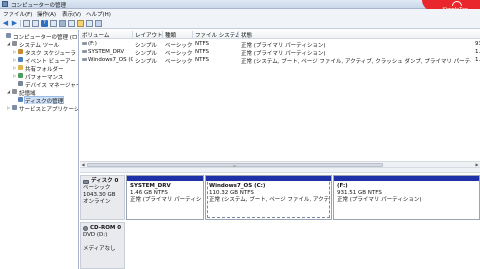 The width and height of the screenshot is (480, 269). I want to click on settings-button, so click(98, 23).